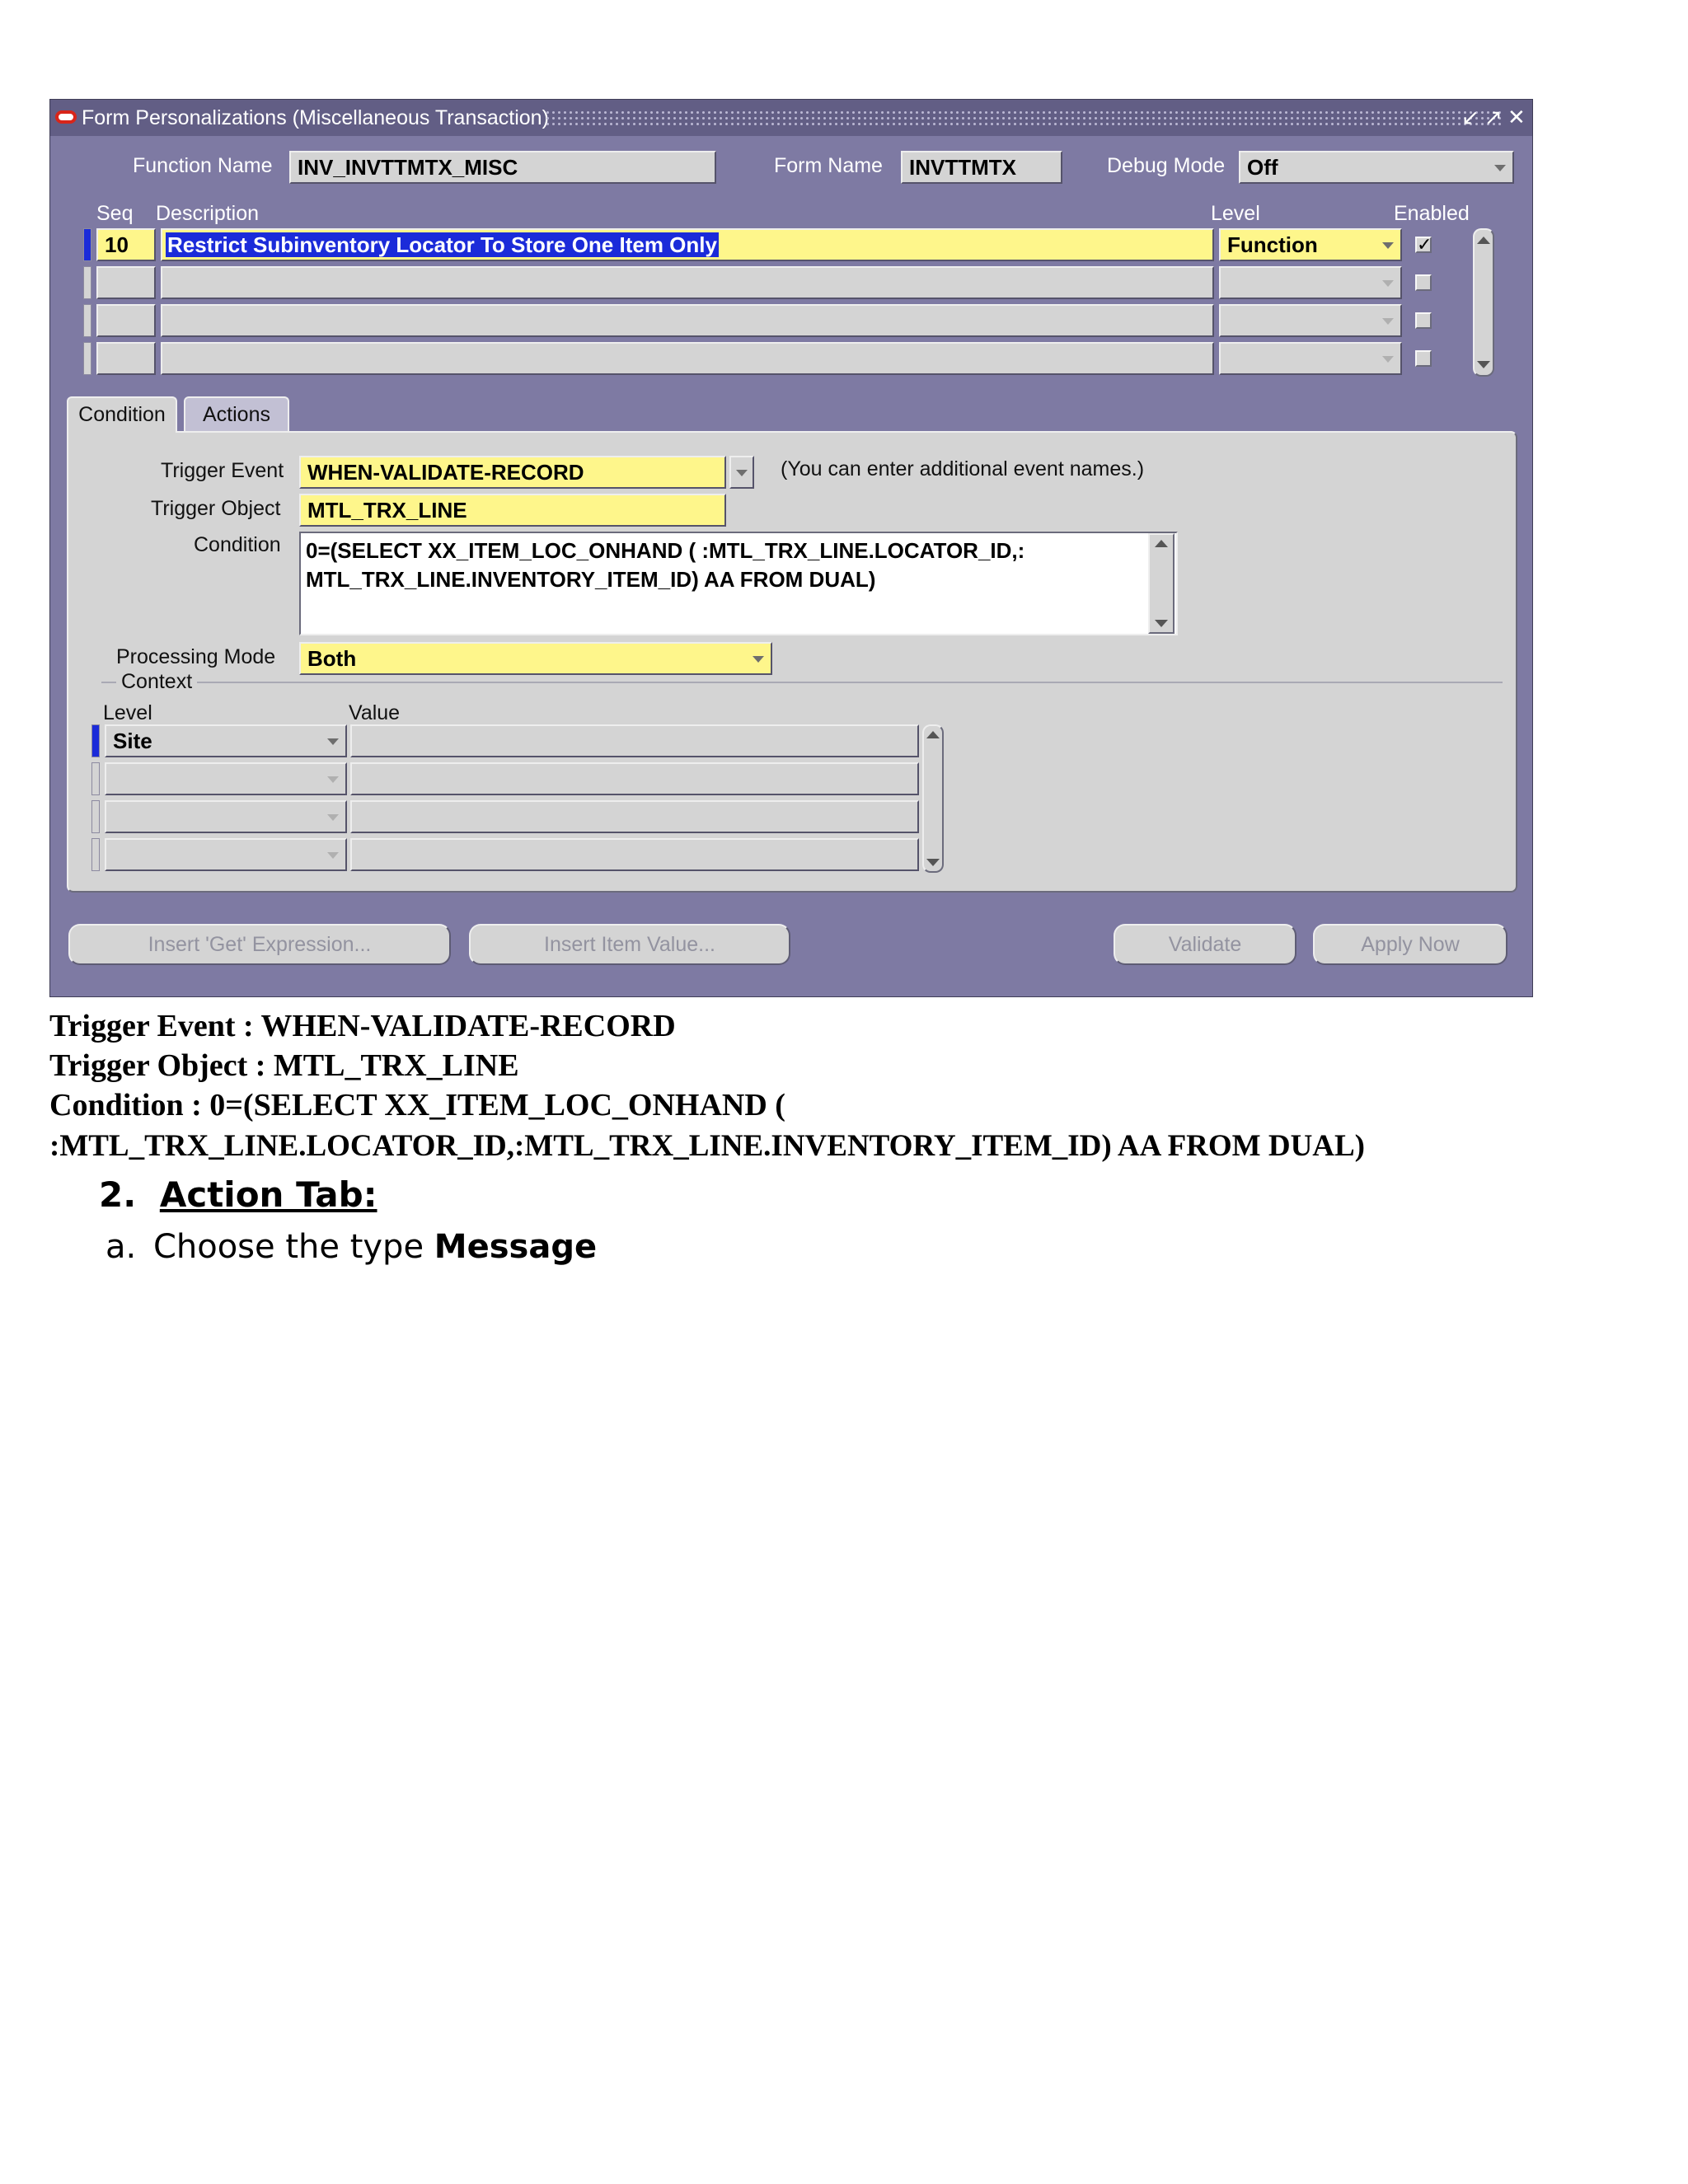  I want to click on context-scrollbar, so click(933, 798).